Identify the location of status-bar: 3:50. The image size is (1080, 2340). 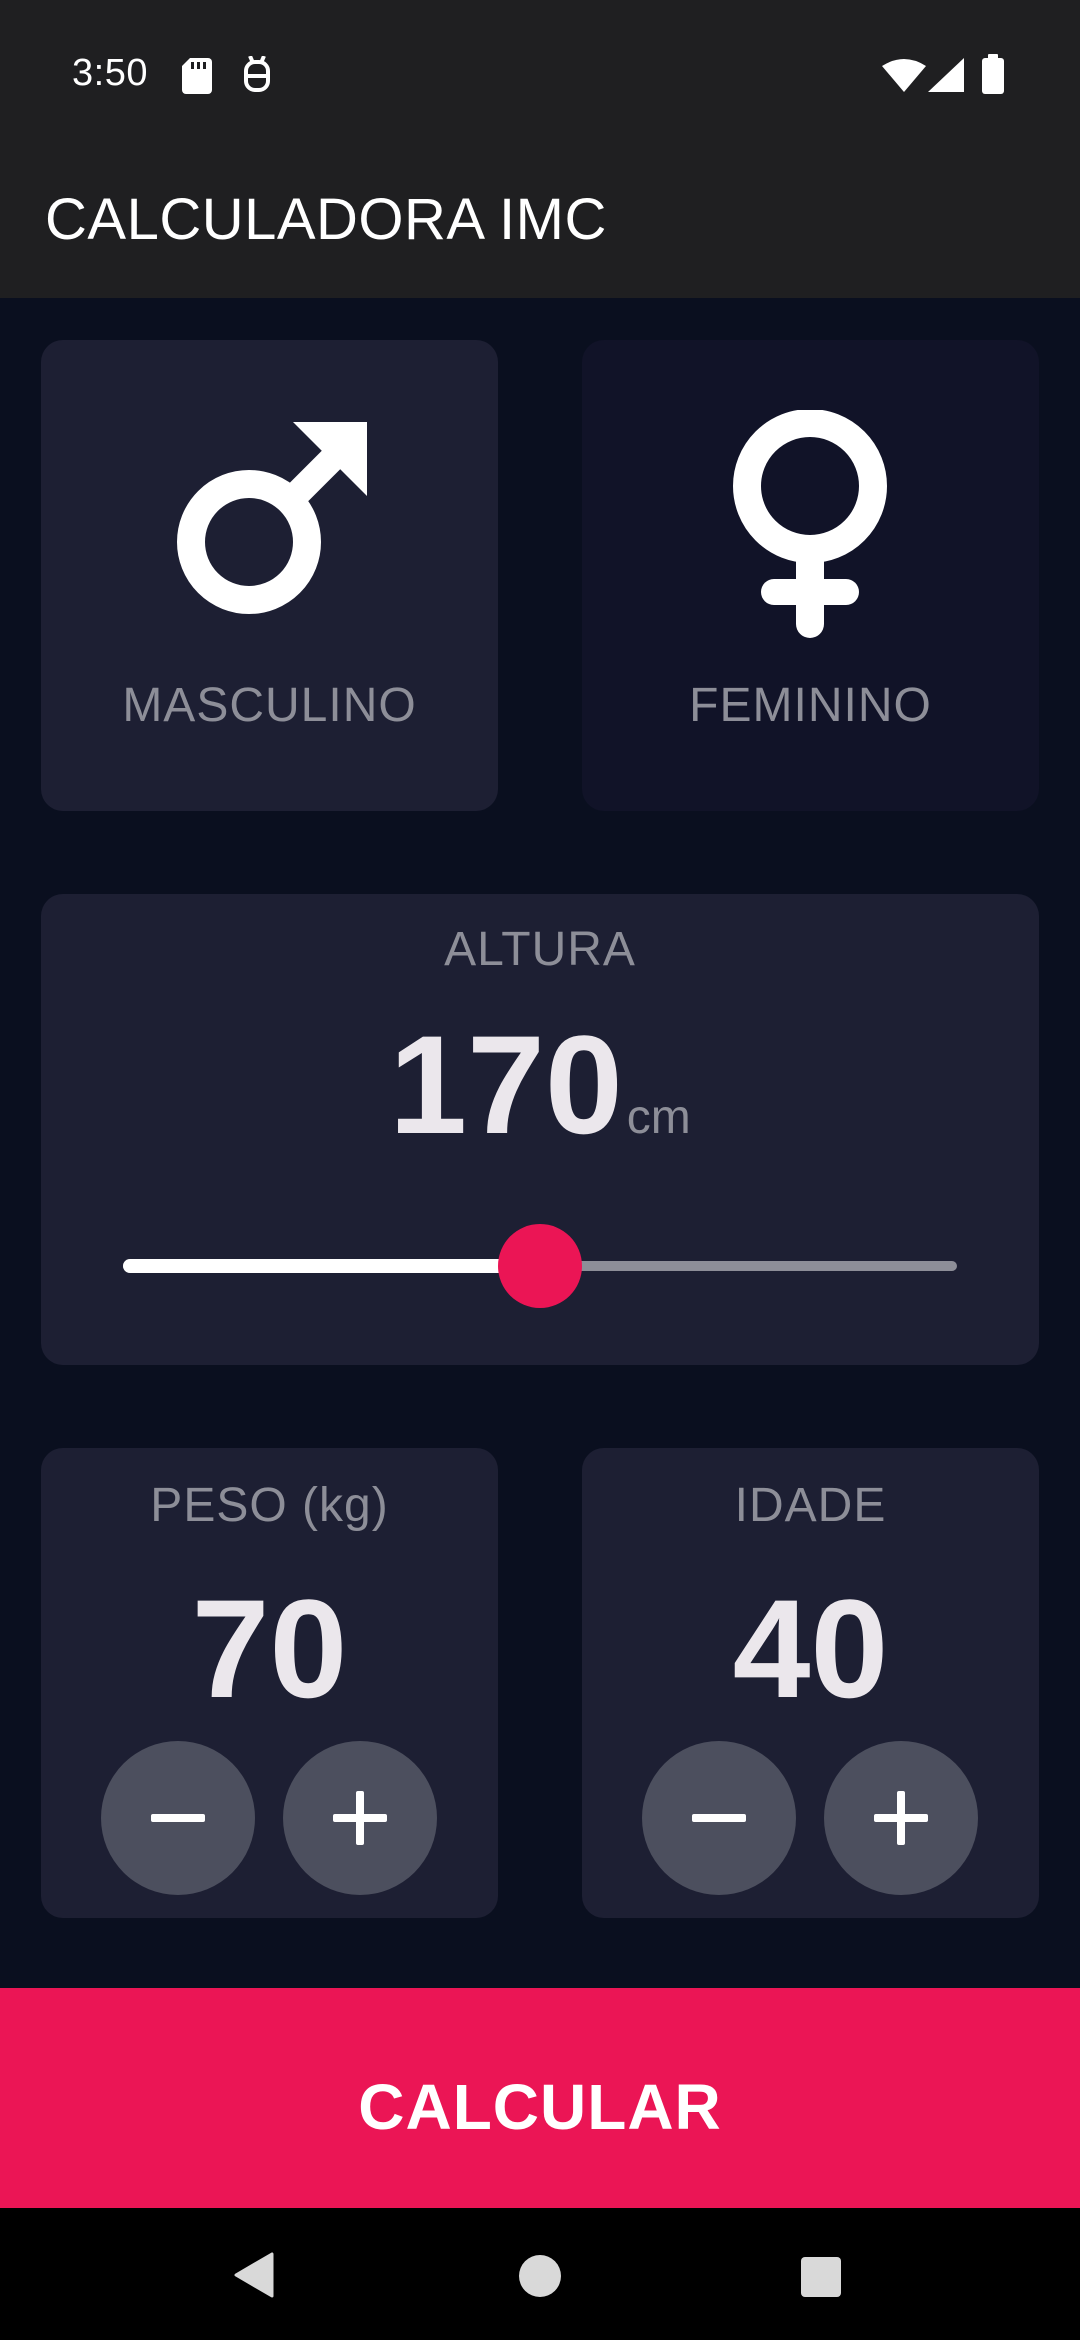
(540, 75).